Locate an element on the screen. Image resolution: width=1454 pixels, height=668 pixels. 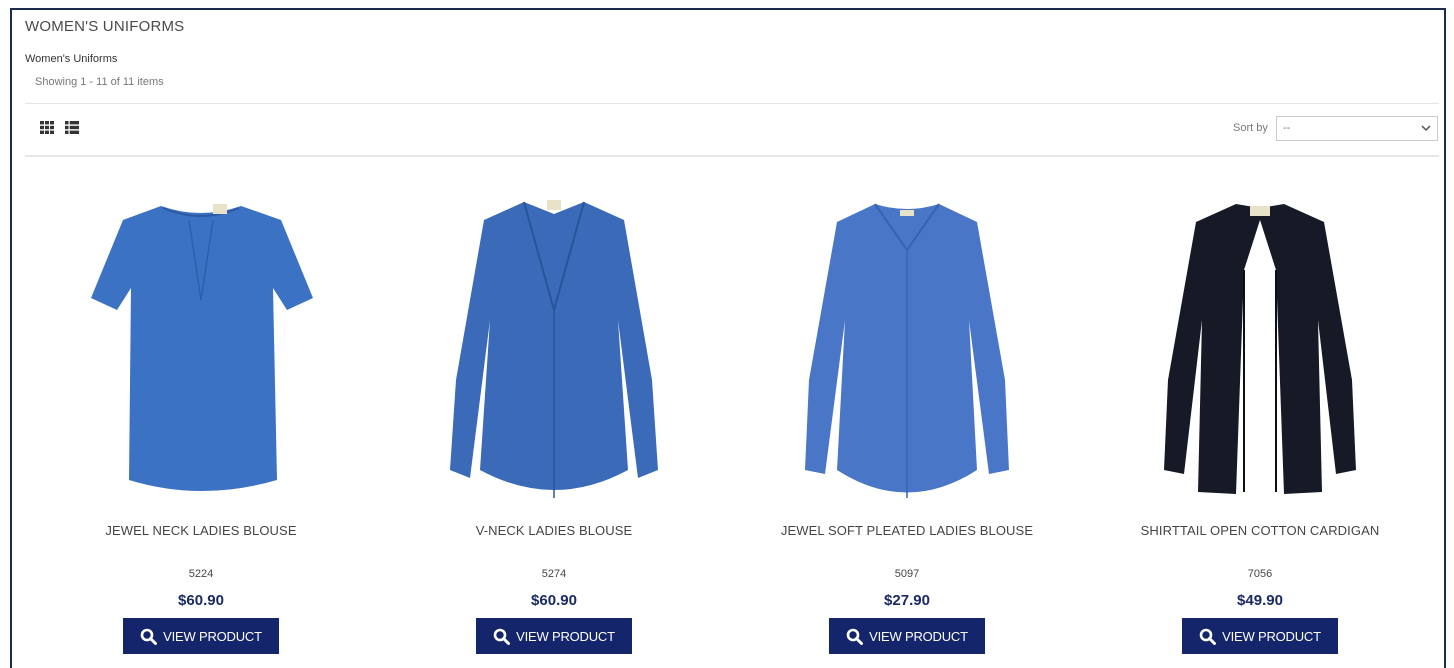
product-sku: 5274 is located at coordinates (554, 574).